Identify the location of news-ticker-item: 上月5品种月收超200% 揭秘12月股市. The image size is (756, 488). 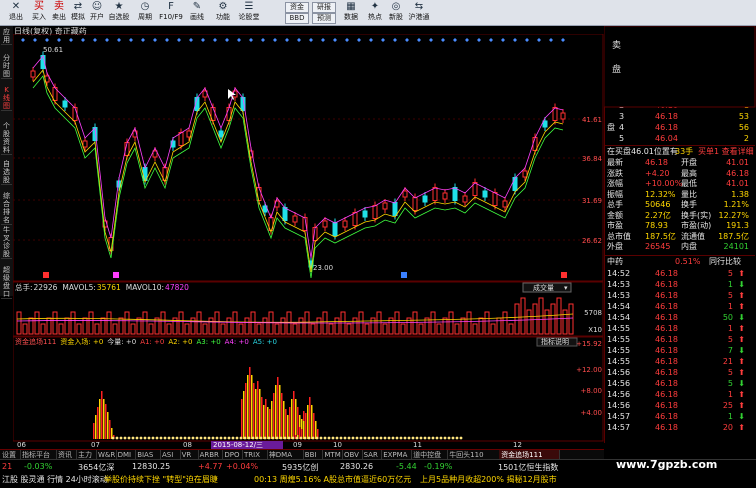
(488, 479).